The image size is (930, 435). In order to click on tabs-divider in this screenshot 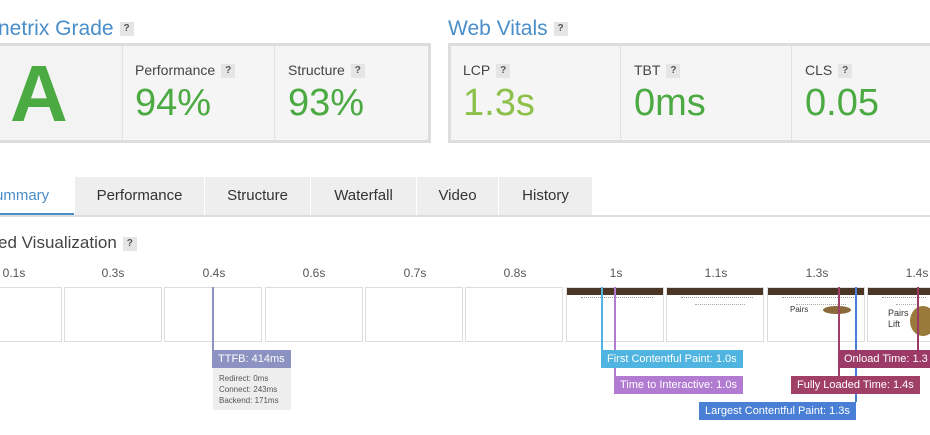, I will do `click(465, 216)`.